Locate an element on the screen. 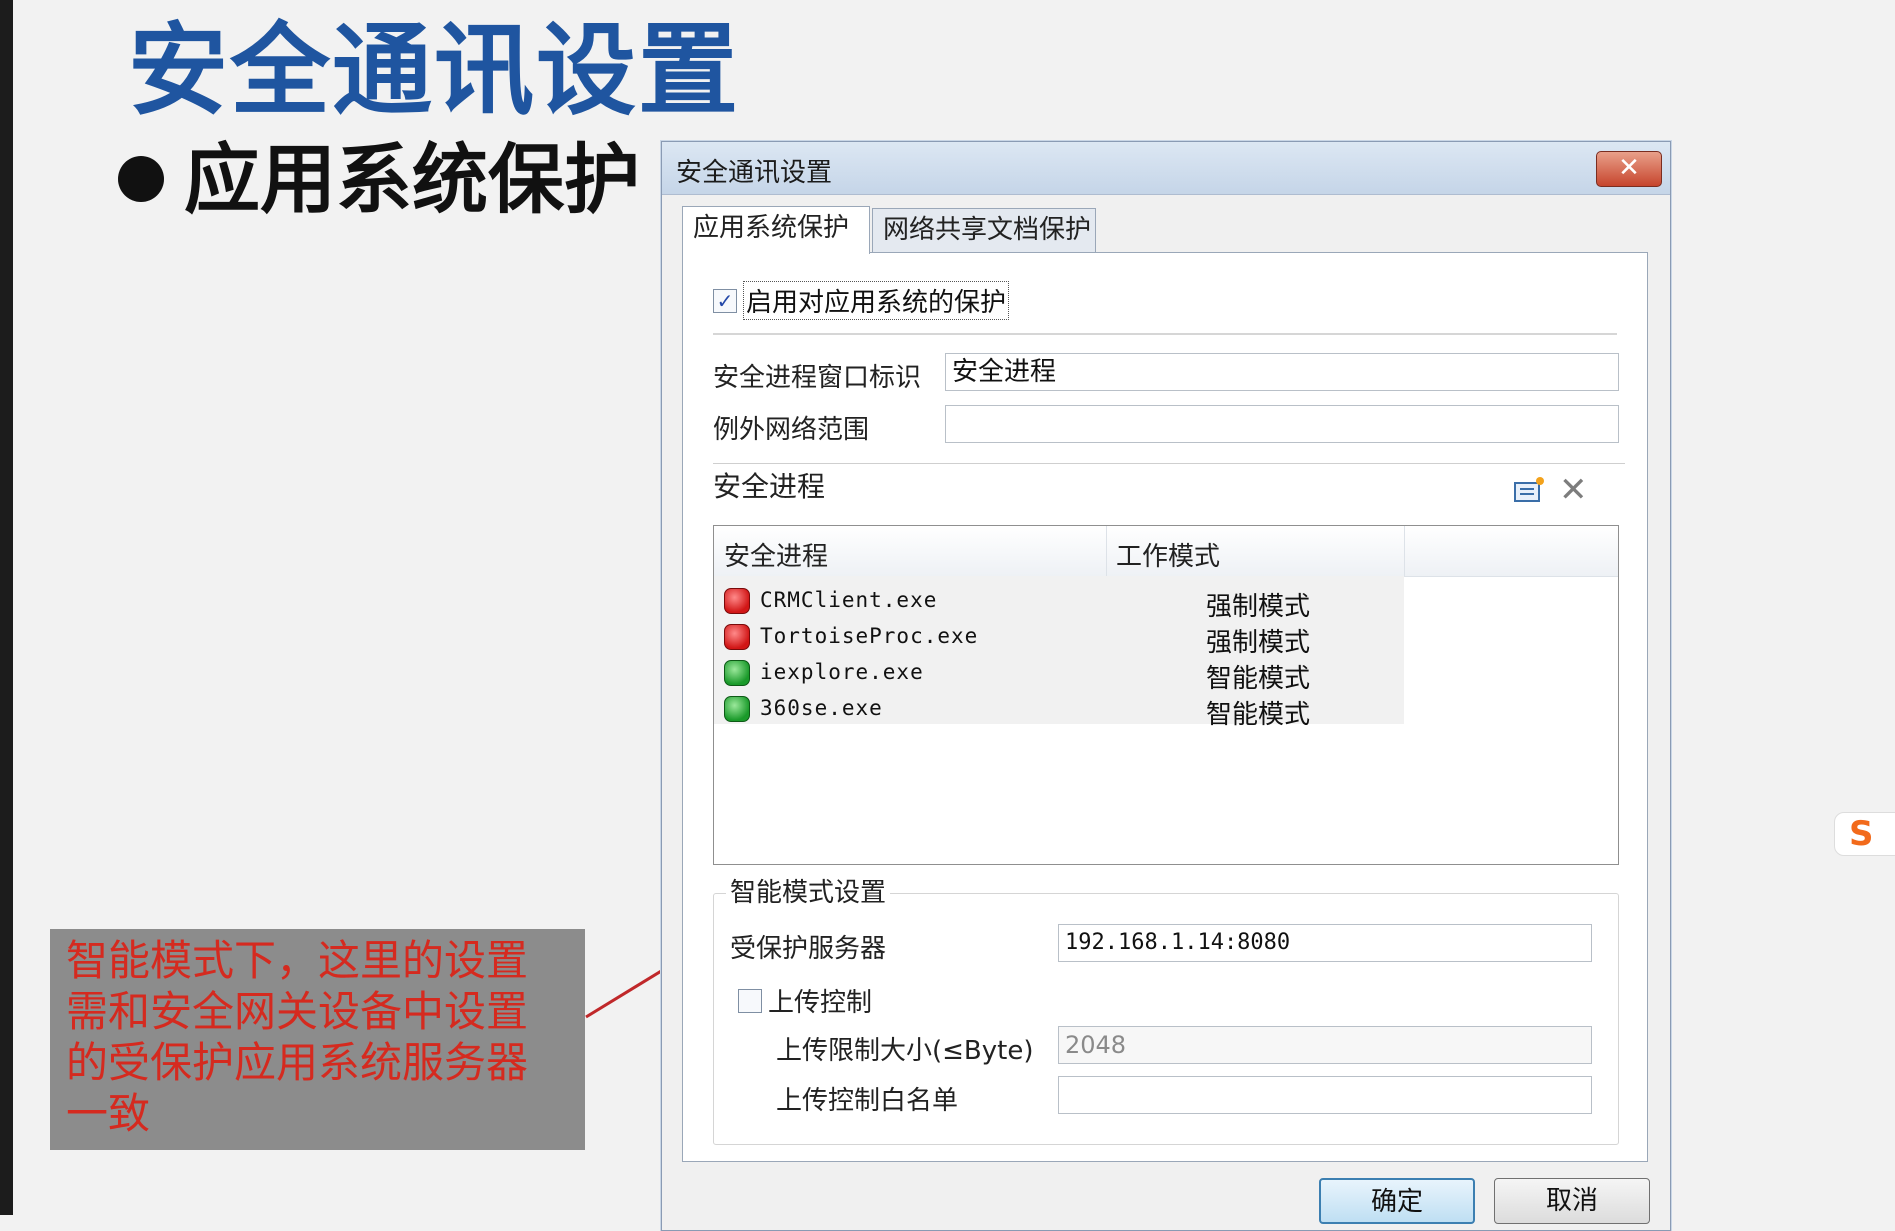  protected-server-label: 受保护服务器 is located at coordinates (808, 949).